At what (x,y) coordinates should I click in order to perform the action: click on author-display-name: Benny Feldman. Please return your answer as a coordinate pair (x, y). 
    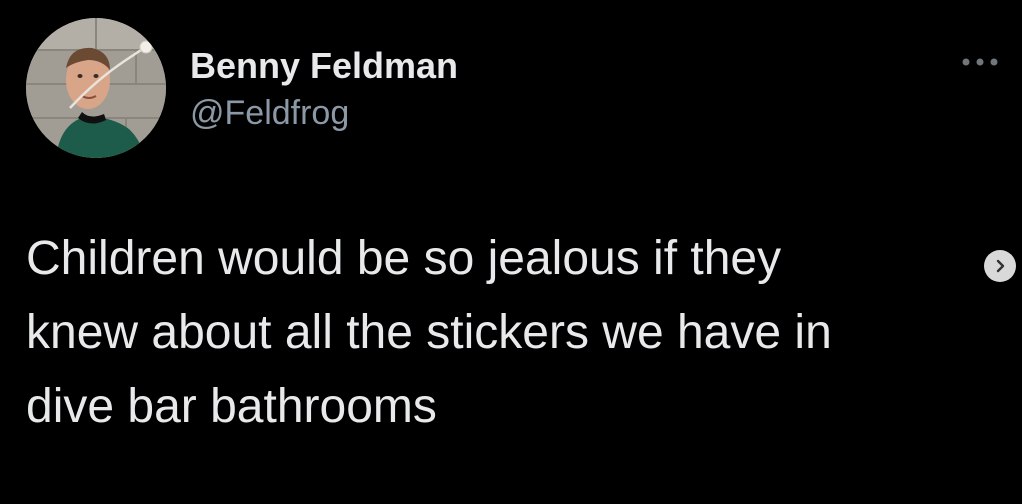
    Looking at the image, I should click on (324, 66).